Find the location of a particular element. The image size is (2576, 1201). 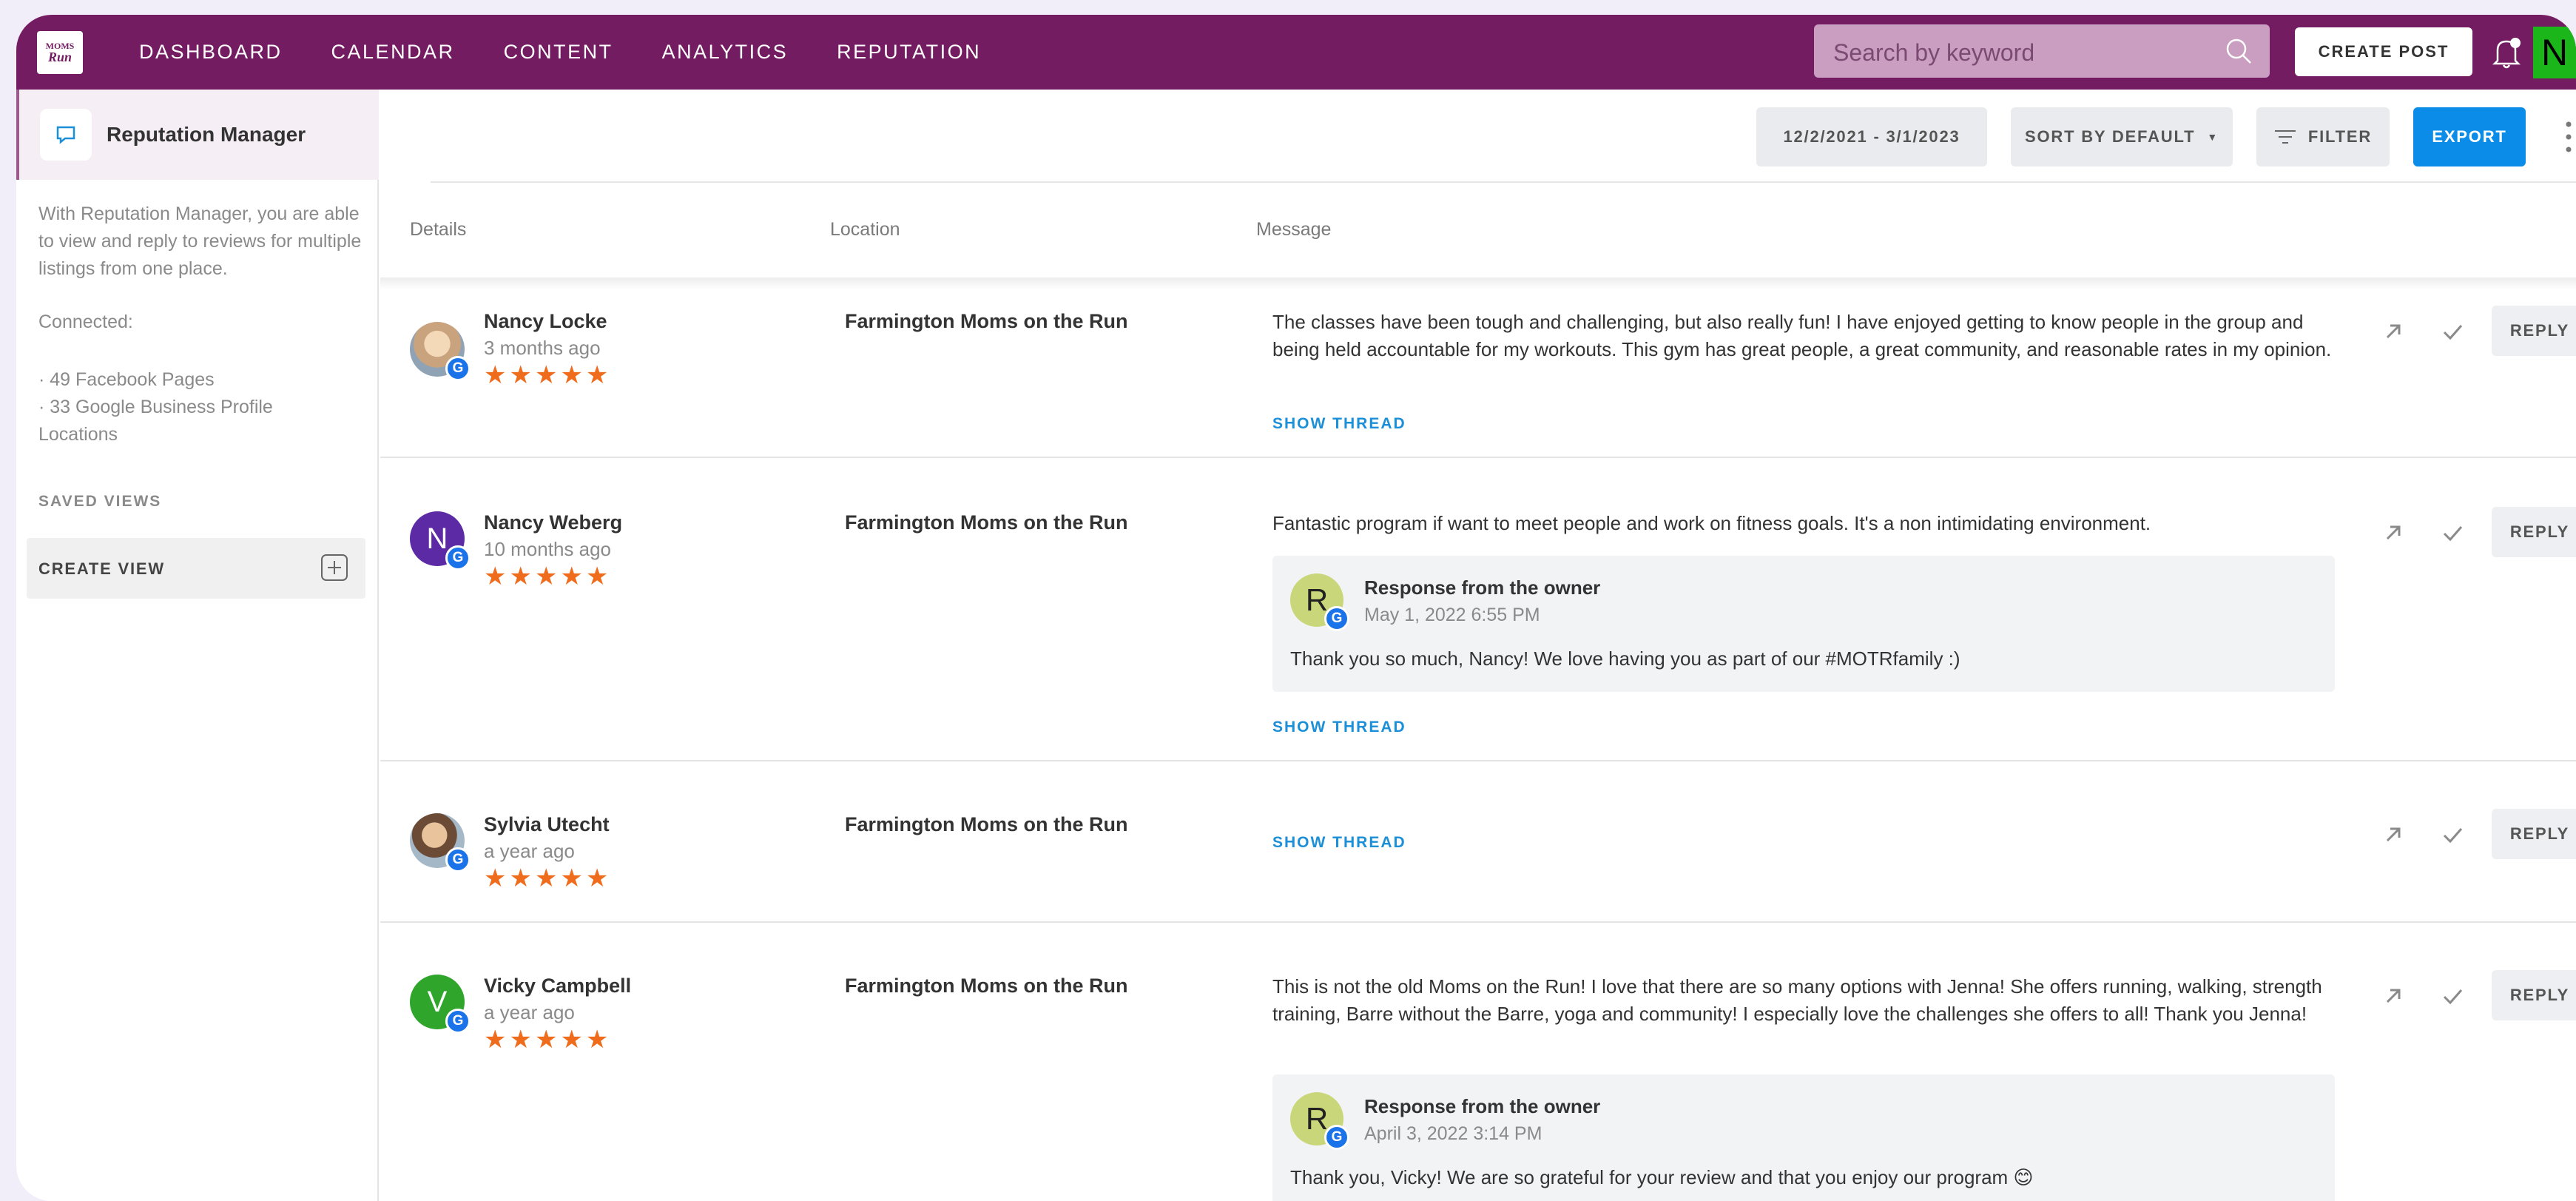

more-options-icon is located at coordinates (2568, 136).